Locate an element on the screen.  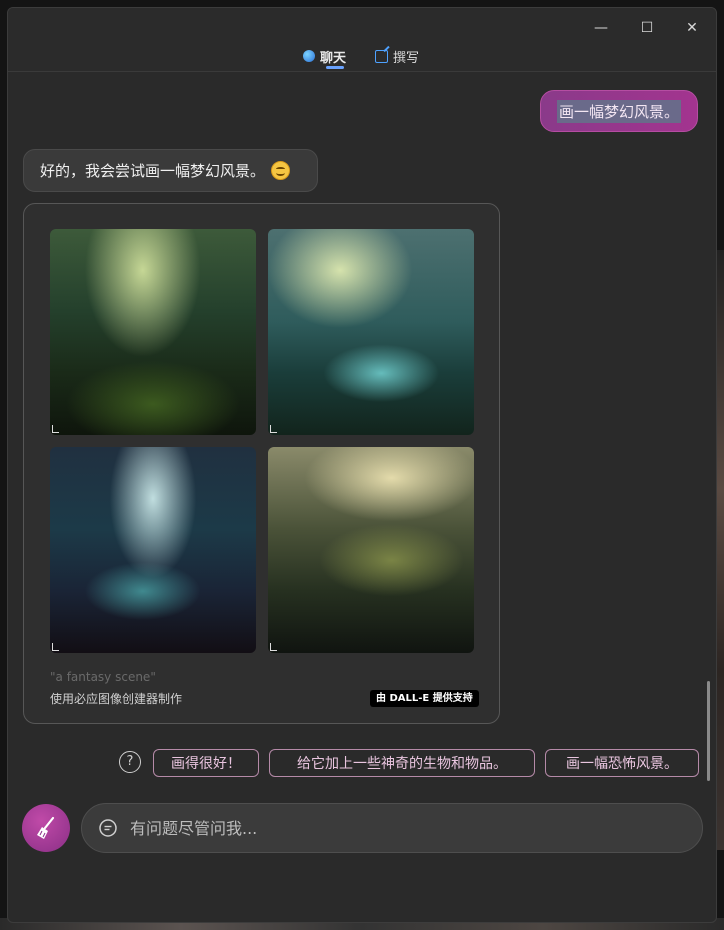
broom-icon is located at coordinates (46, 827).